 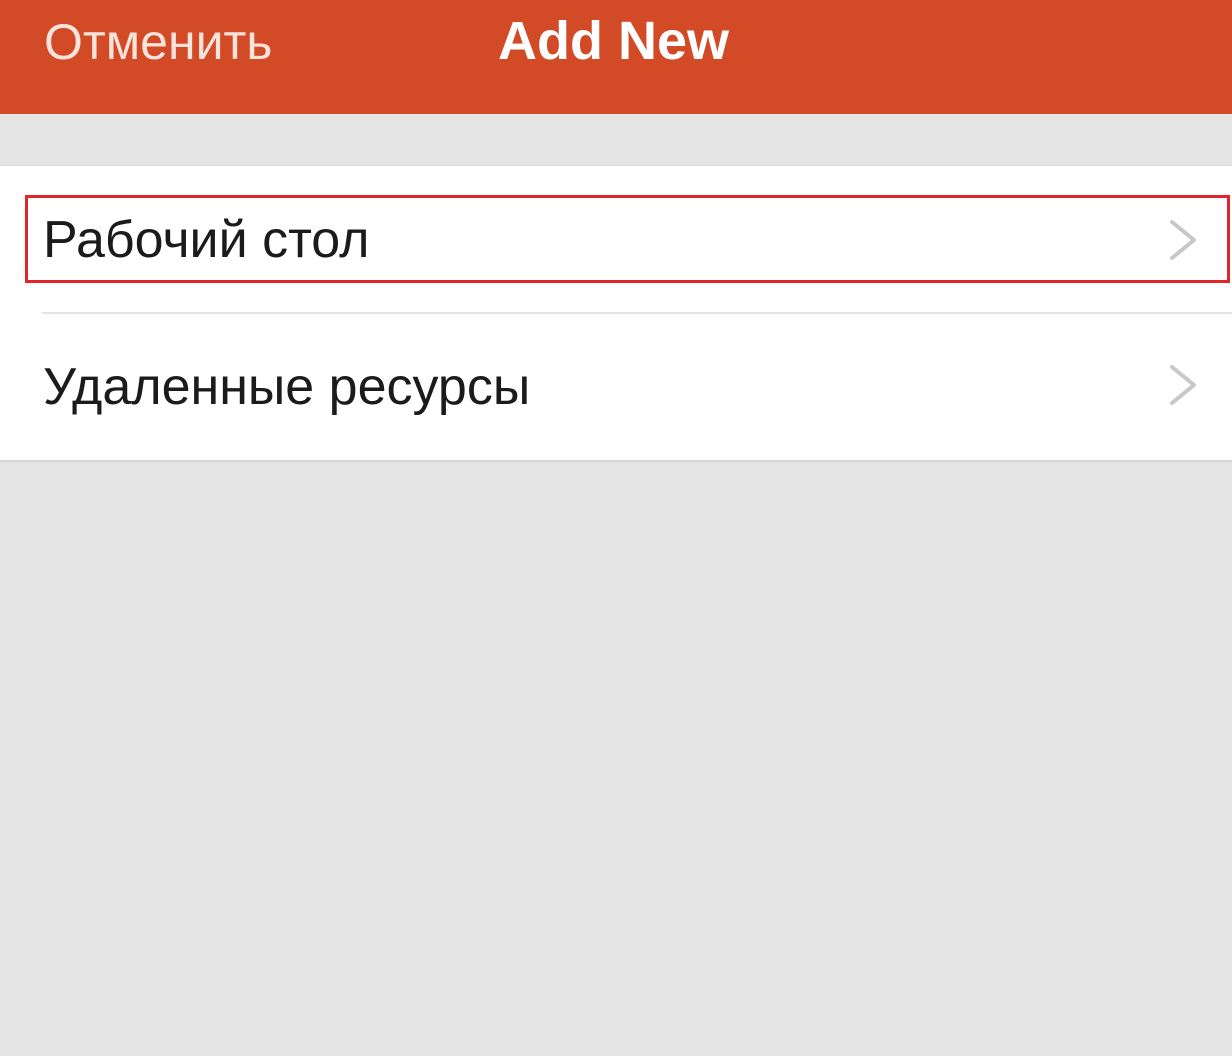 What do you see at coordinates (614, 41) in the screenshot?
I see `page-title: Add New` at bounding box center [614, 41].